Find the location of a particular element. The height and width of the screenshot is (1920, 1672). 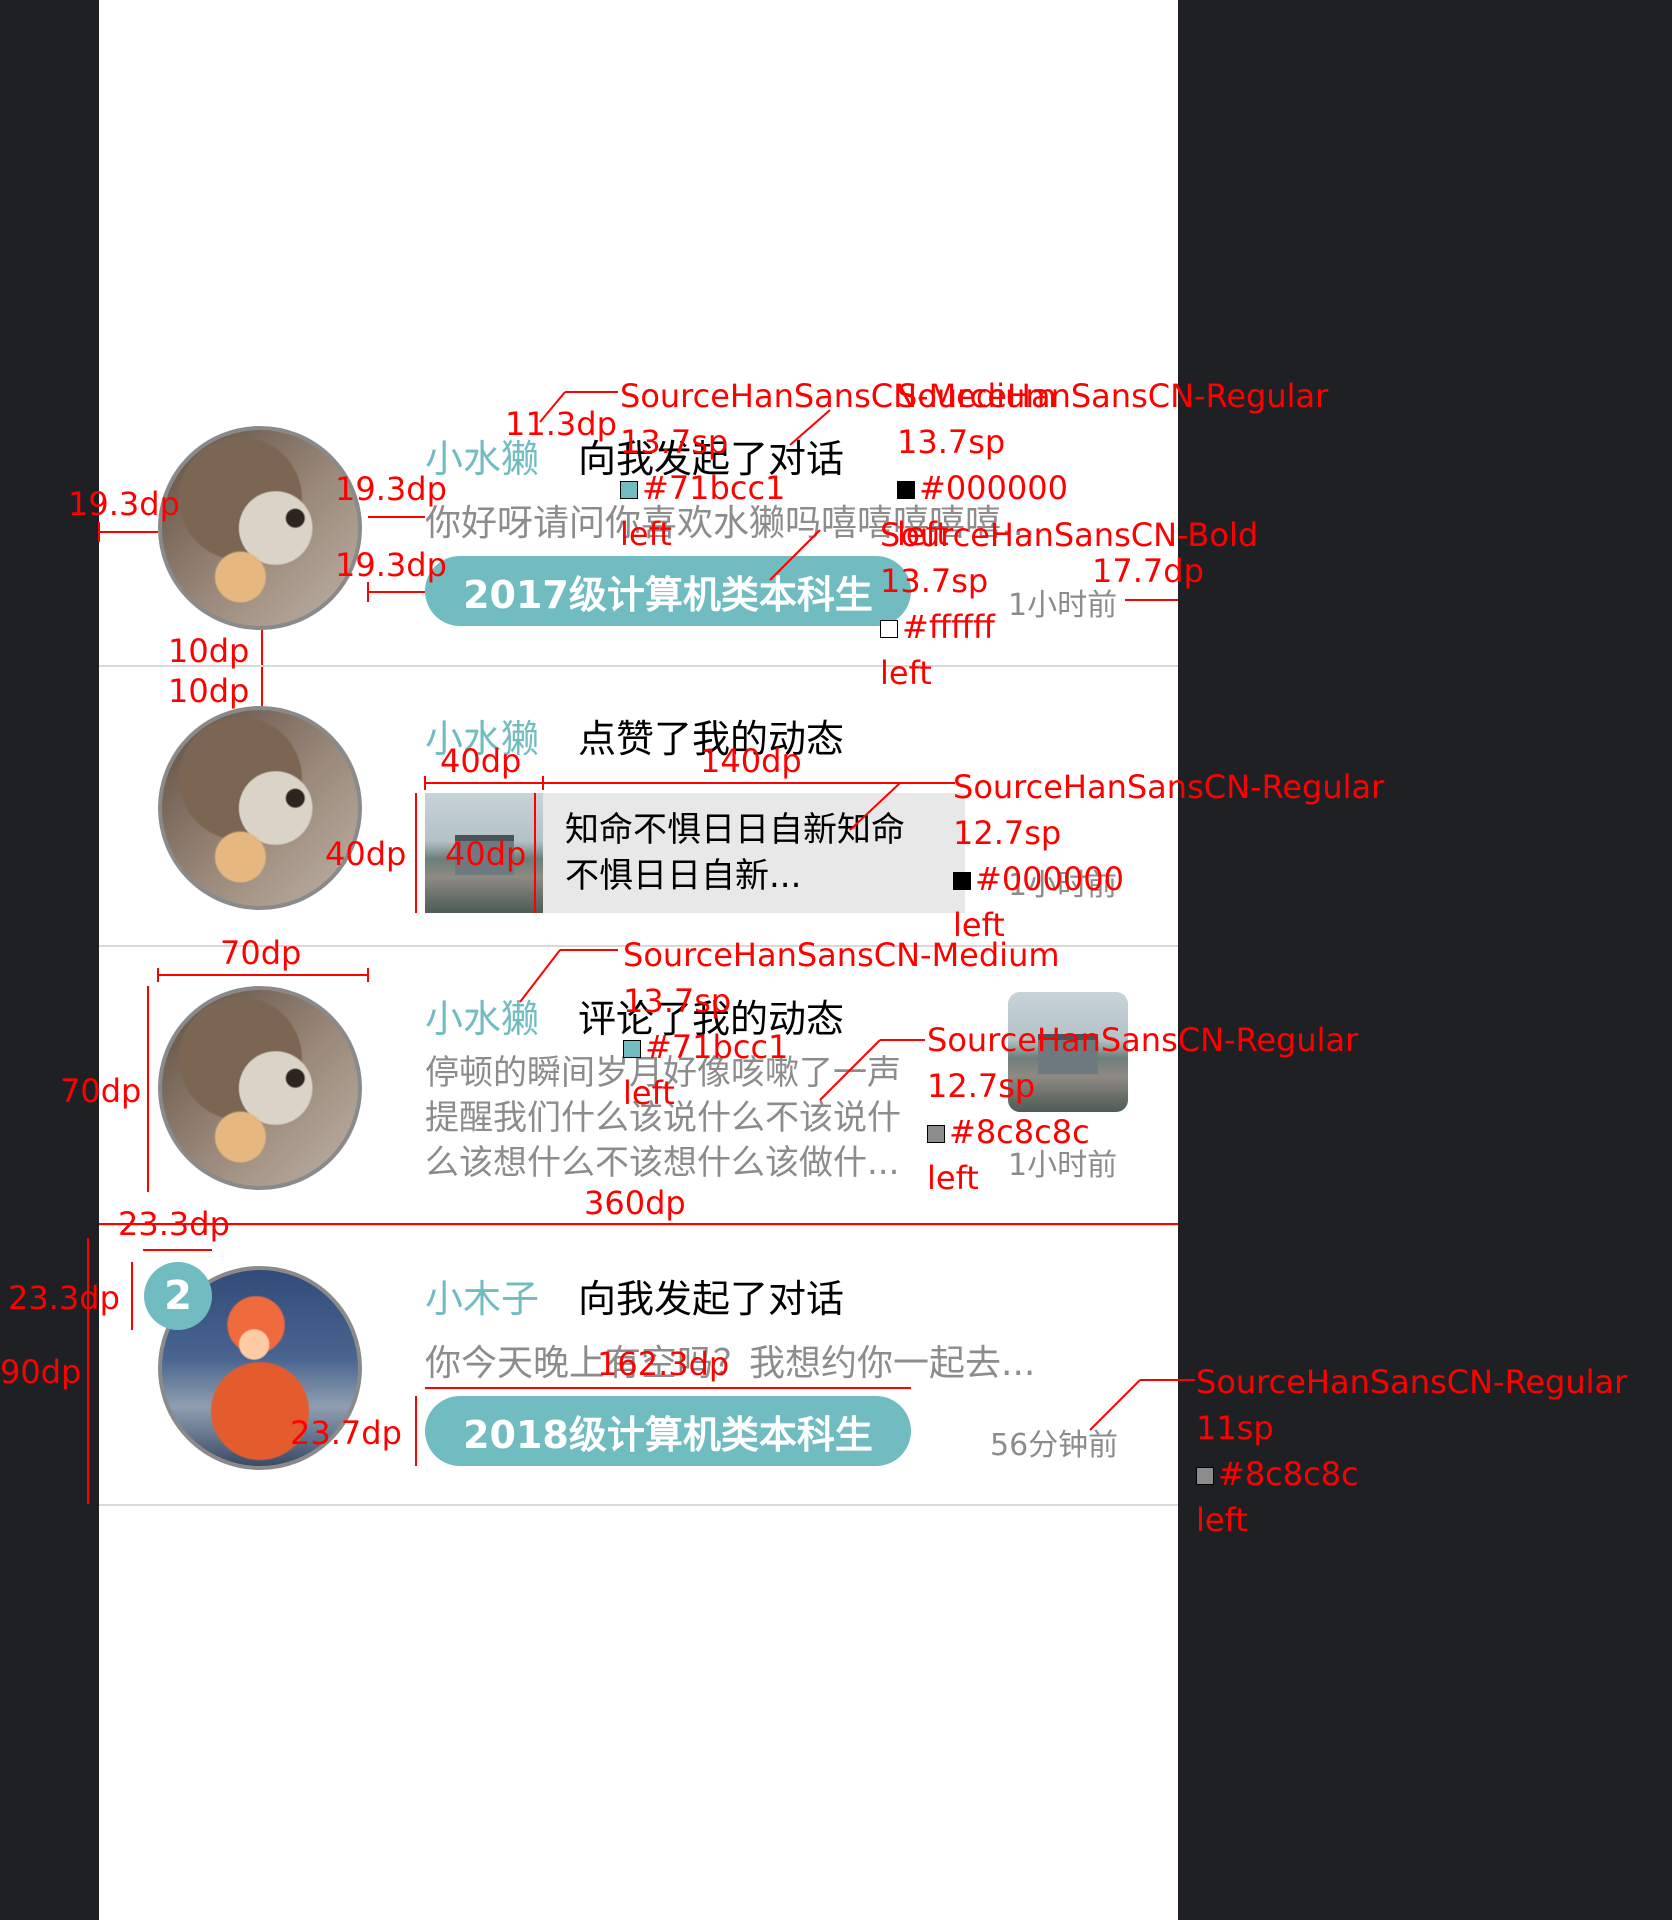

color-value: #ffffff is located at coordinates (948, 627).